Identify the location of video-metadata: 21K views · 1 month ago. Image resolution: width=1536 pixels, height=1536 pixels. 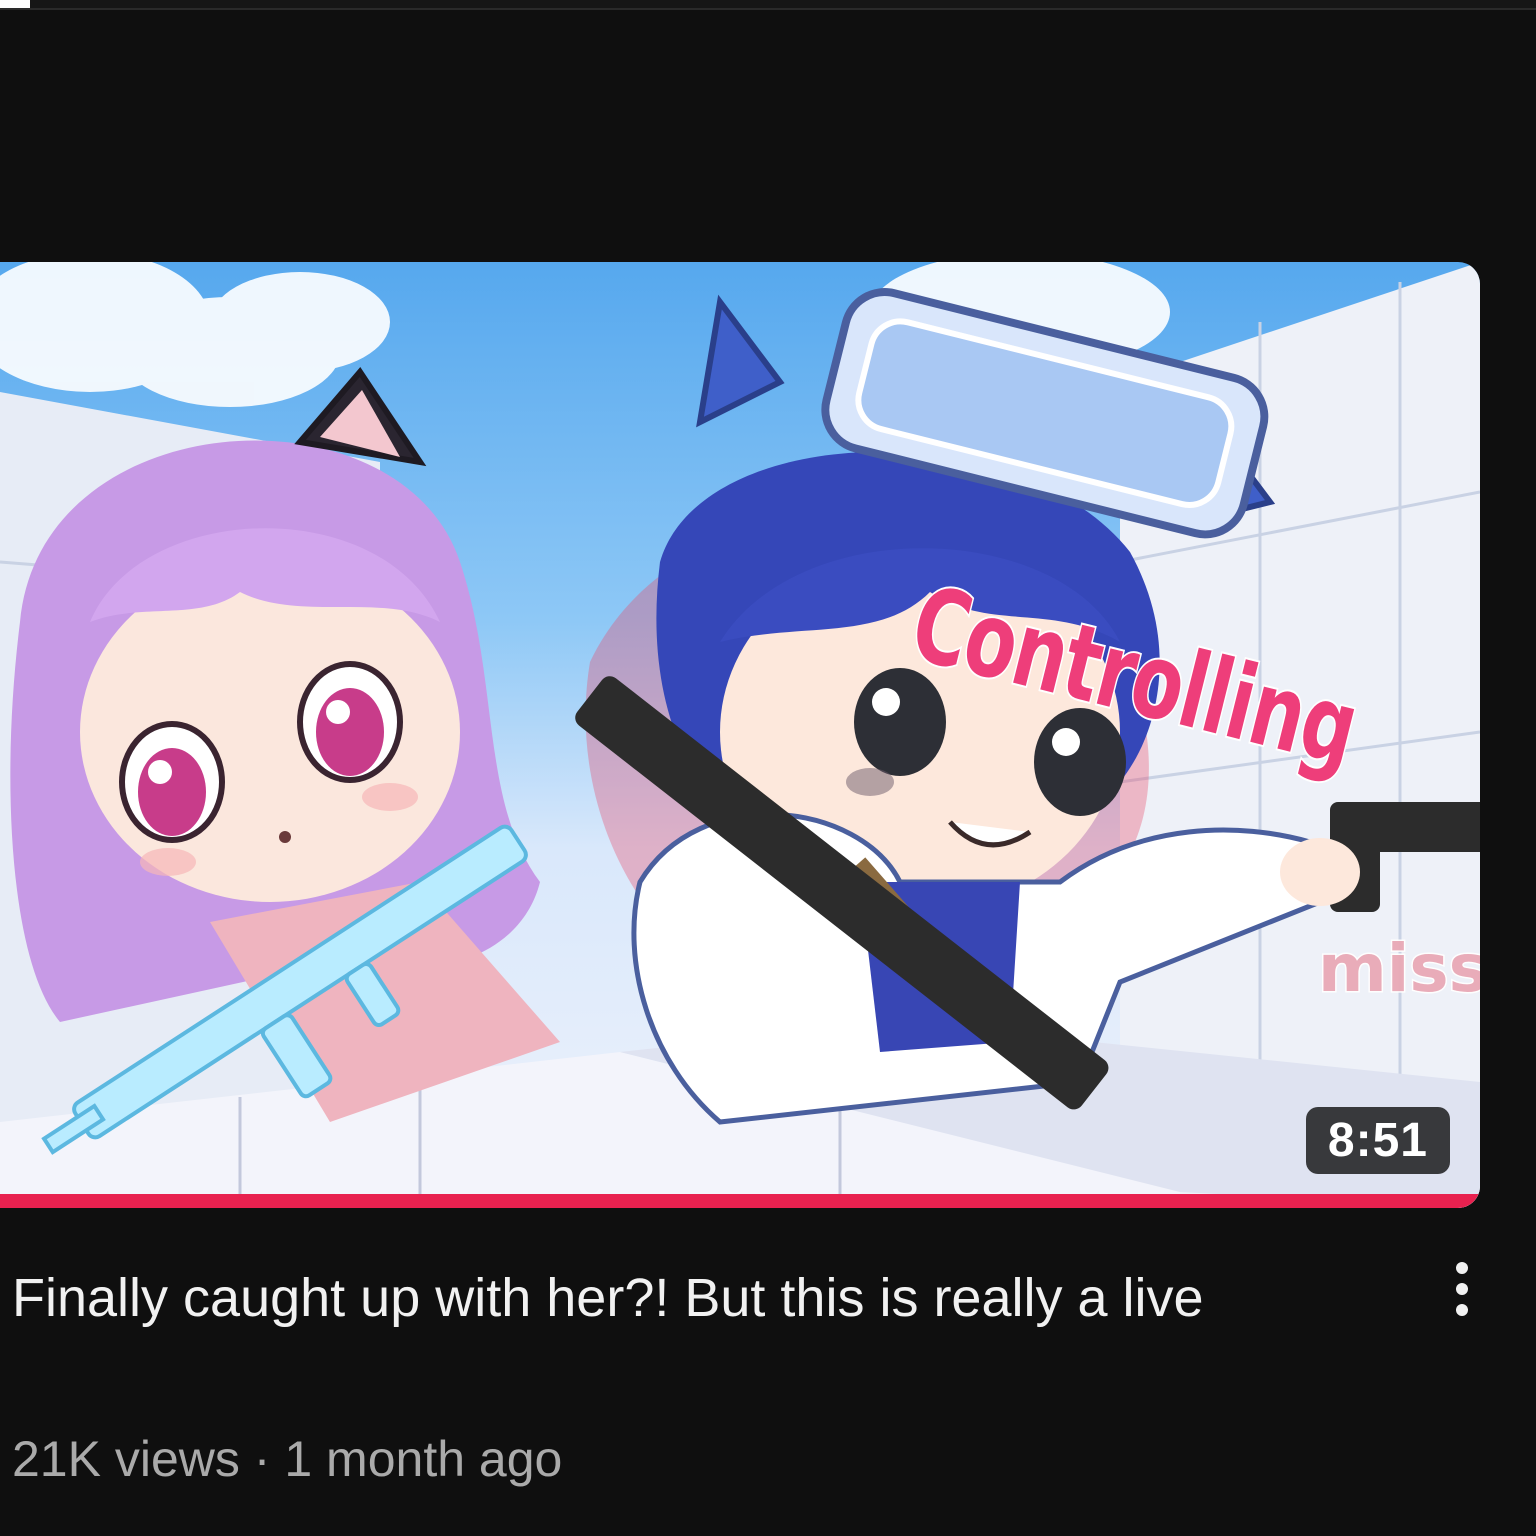
(287, 1459).